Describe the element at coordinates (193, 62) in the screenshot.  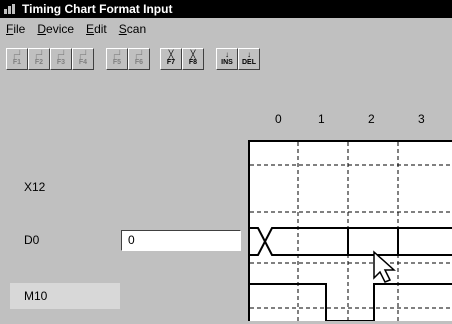
I see `f8-label: F8` at that location.